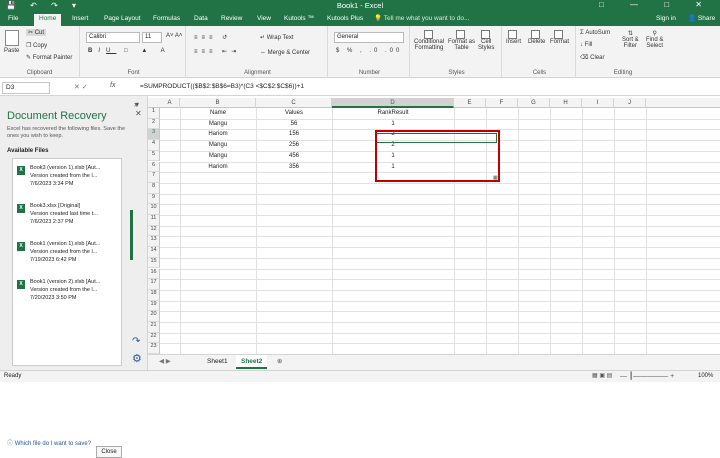 The height and width of the screenshot is (458, 720). Describe the element at coordinates (701, 20) in the screenshot. I see `share-button: 👤 Share` at that location.